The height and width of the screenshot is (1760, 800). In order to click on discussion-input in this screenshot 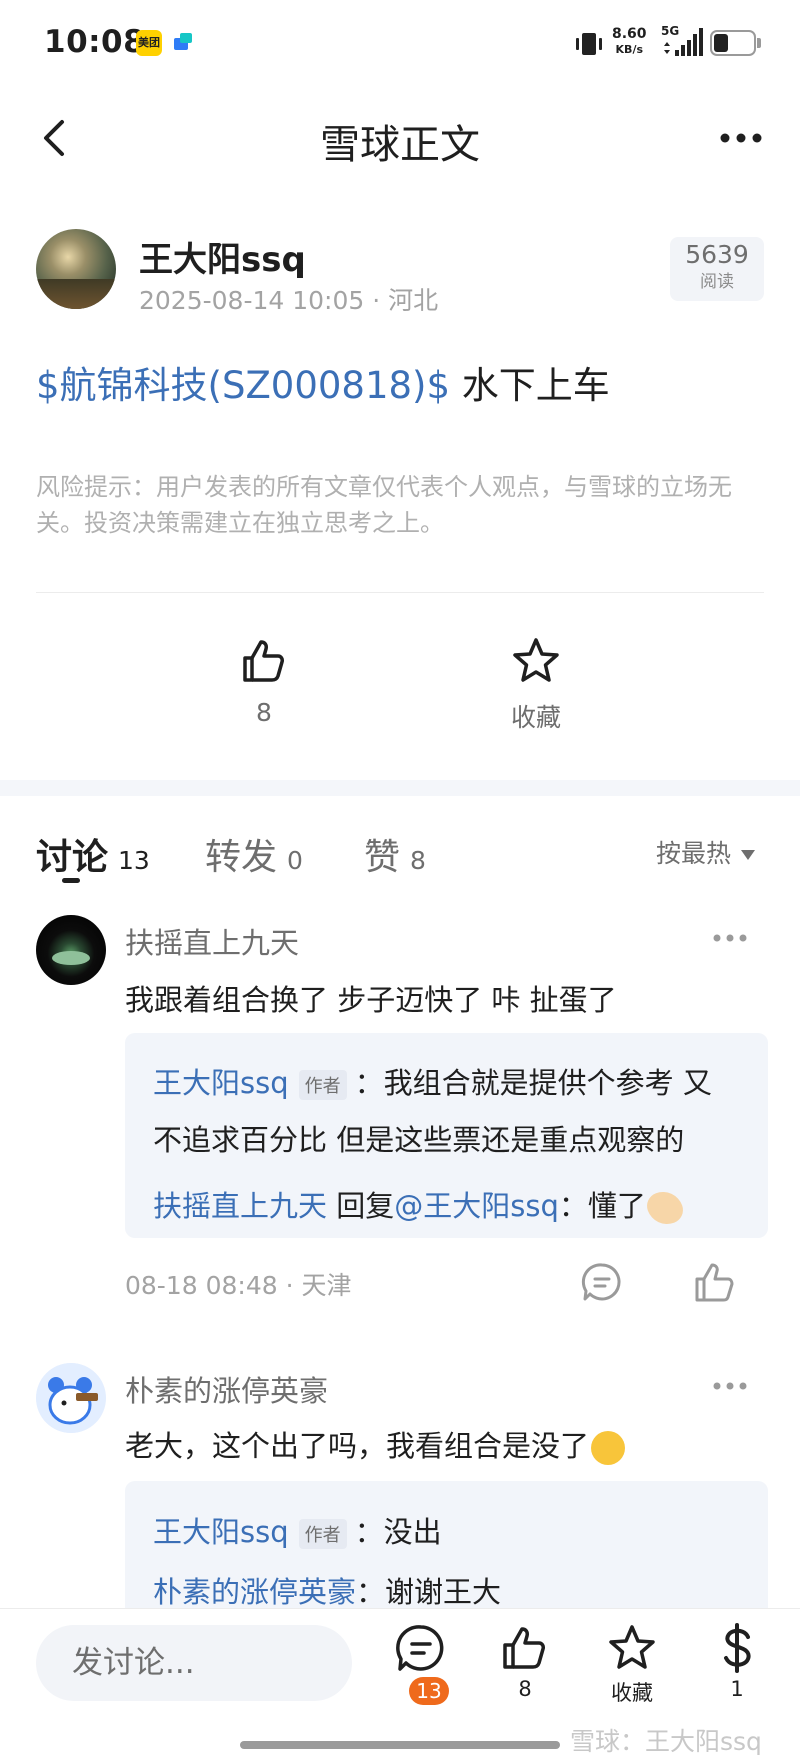, I will do `click(202, 1663)`.